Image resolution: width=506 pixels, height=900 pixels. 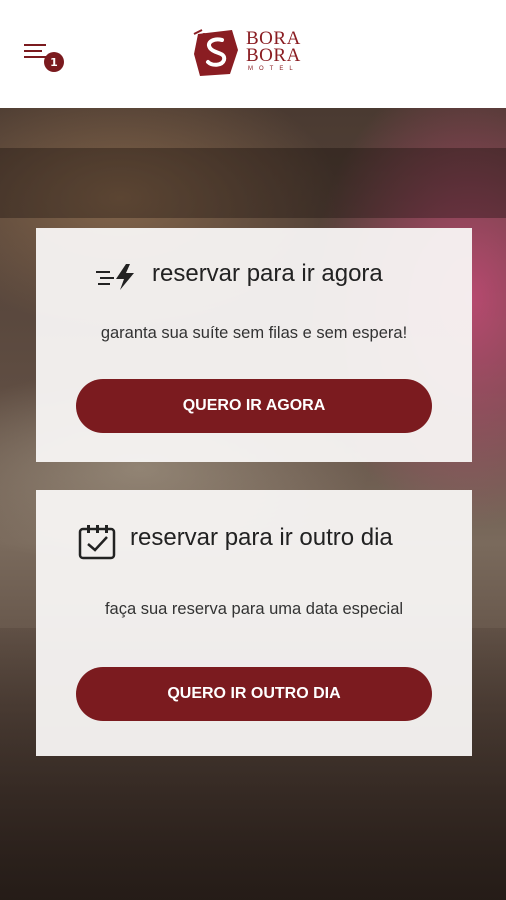 I want to click on cart-count-badge: 1, so click(x=54, y=62).